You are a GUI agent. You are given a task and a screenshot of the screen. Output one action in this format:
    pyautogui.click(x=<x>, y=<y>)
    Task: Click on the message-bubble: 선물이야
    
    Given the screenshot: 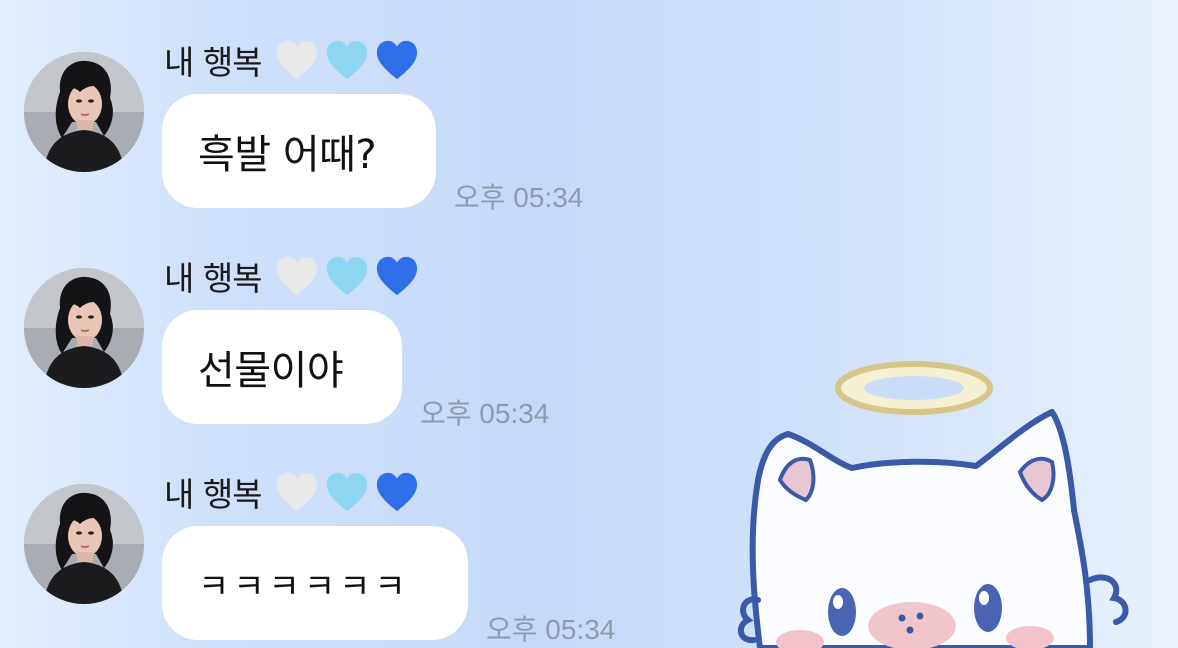 What is the action you would take?
    pyautogui.click(x=282, y=367)
    